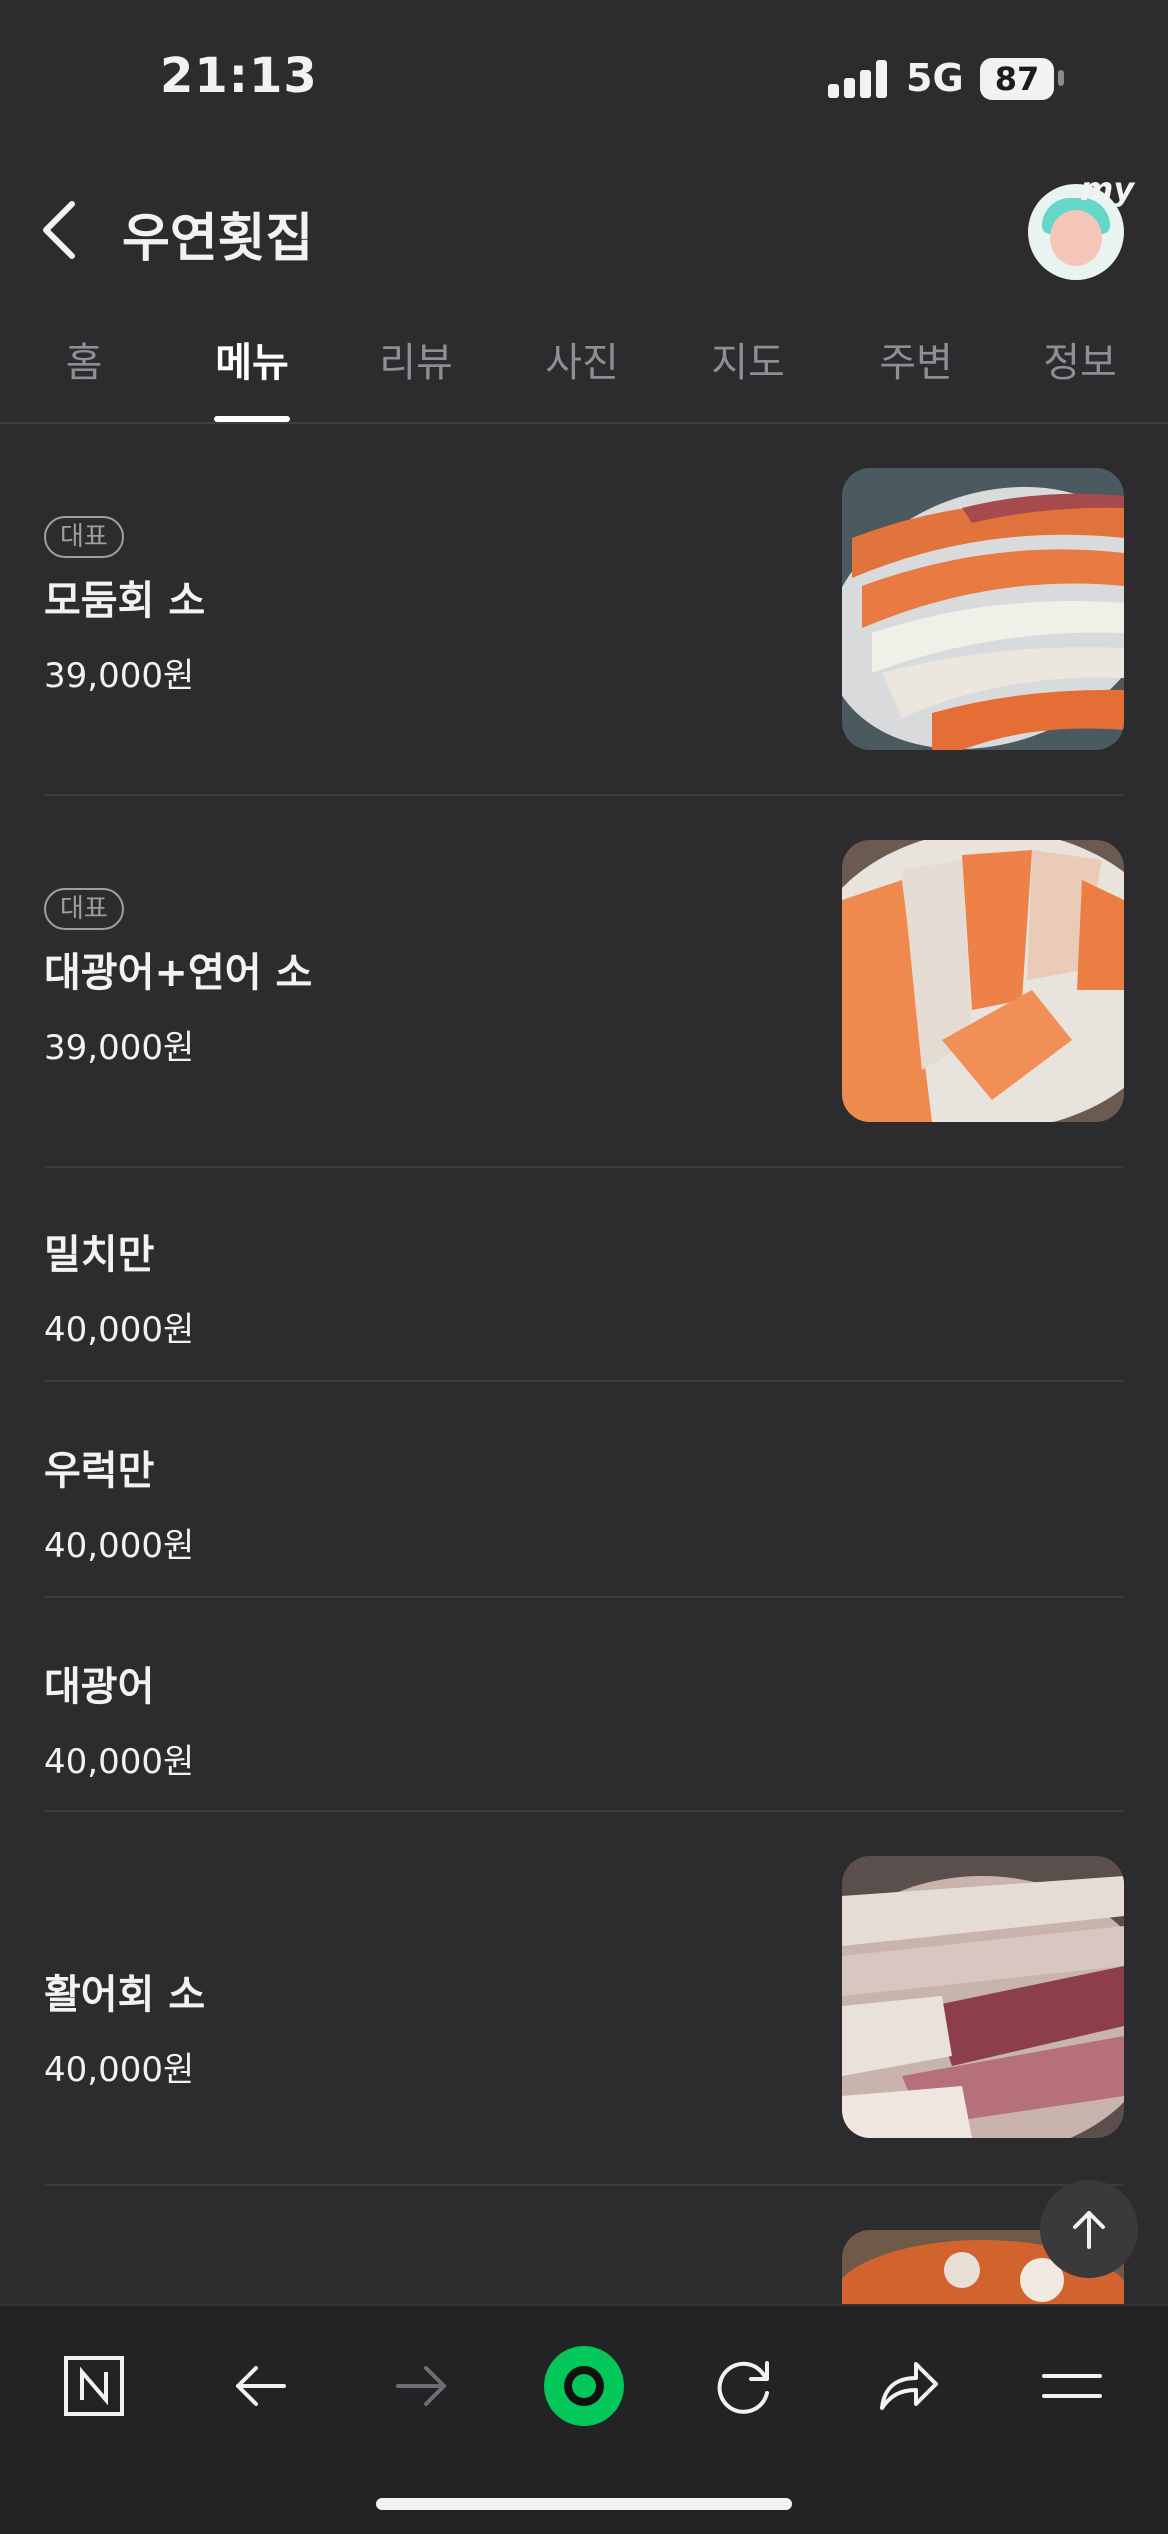  I want to click on menu-item-name: 우럭만, so click(99, 1471).